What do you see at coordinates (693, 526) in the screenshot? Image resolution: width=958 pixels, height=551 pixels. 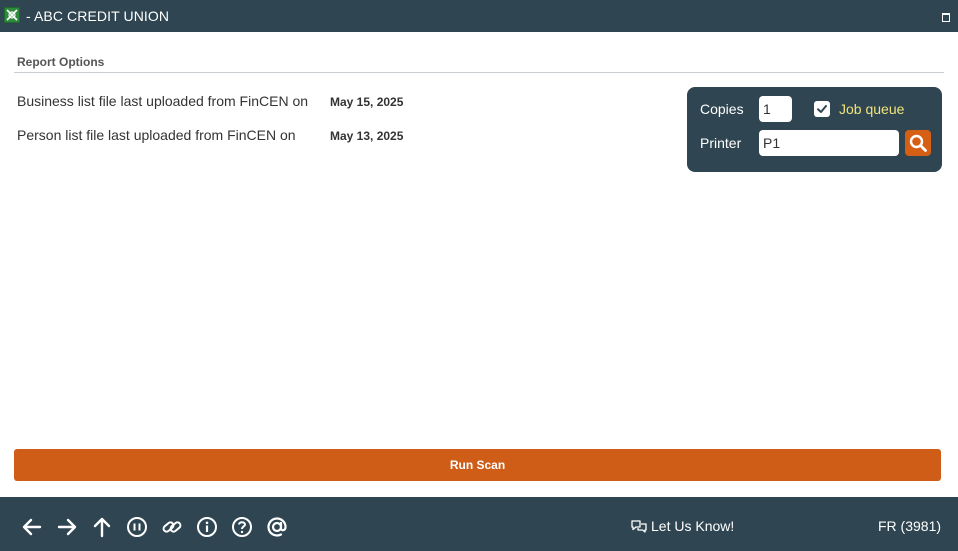 I see `let-us-know-label: Let Us Know!` at bounding box center [693, 526].